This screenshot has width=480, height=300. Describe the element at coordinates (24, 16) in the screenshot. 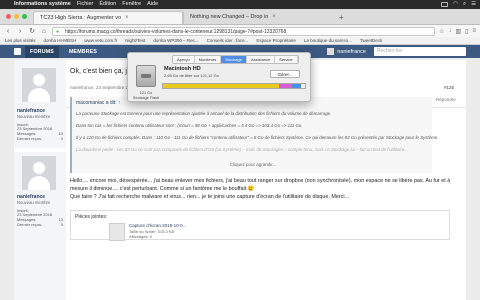

I see `zoom-window-icon` at that location.